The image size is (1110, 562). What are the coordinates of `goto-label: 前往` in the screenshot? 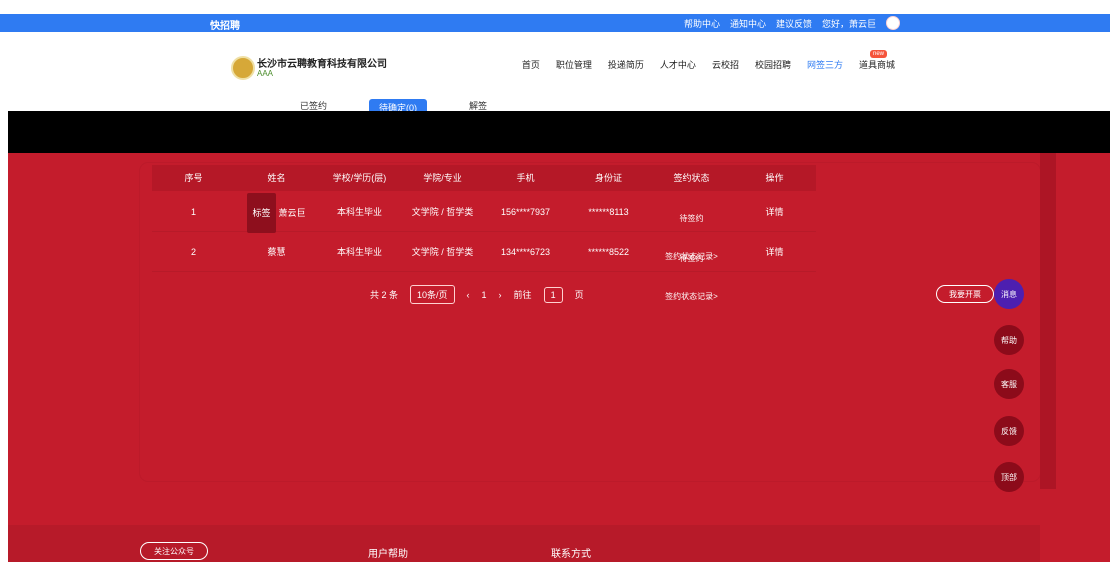 It's located at (522, 295).